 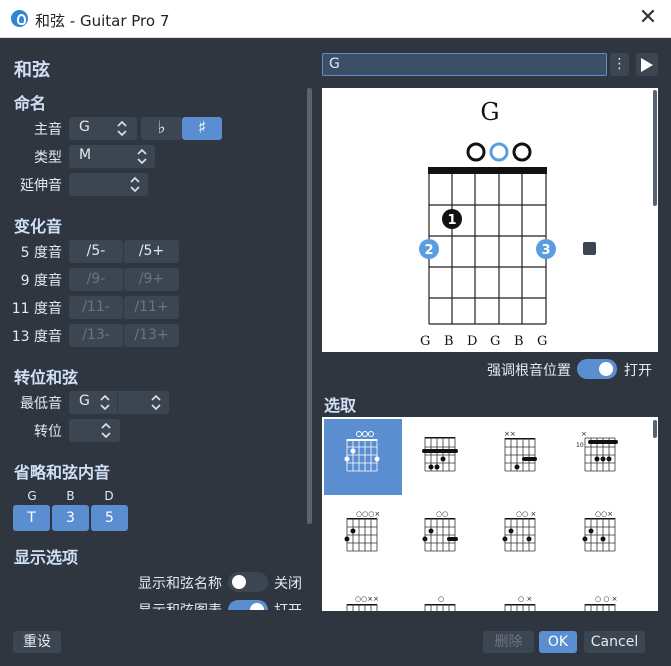 I want to click on type-select: M, so click(x=112, y=156).